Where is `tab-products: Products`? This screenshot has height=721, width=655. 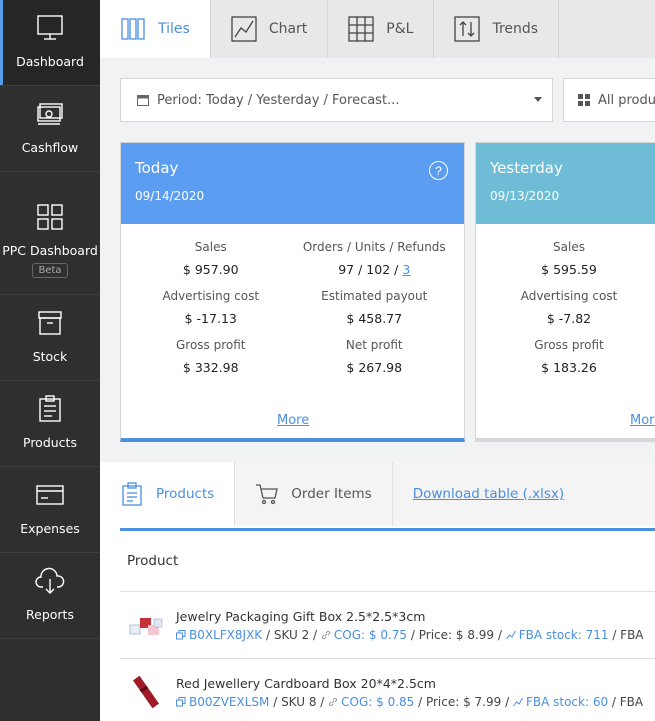 tab-products: Products is located at coordinates (168, 494).